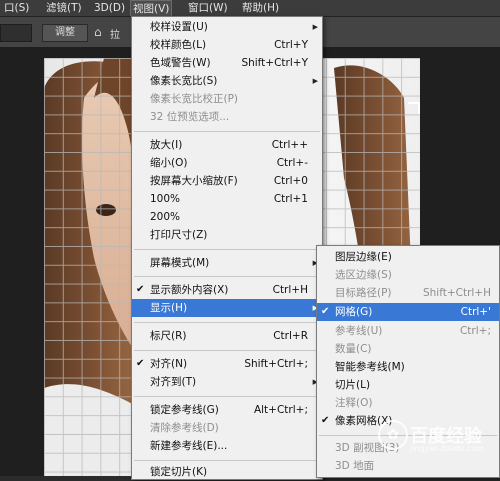 The height and width of the screenshot is (481, 500). Describe the element at coordinates (227, 308) in the screenshot. I see `menu-item-show: 显示(H)▶` at that location.